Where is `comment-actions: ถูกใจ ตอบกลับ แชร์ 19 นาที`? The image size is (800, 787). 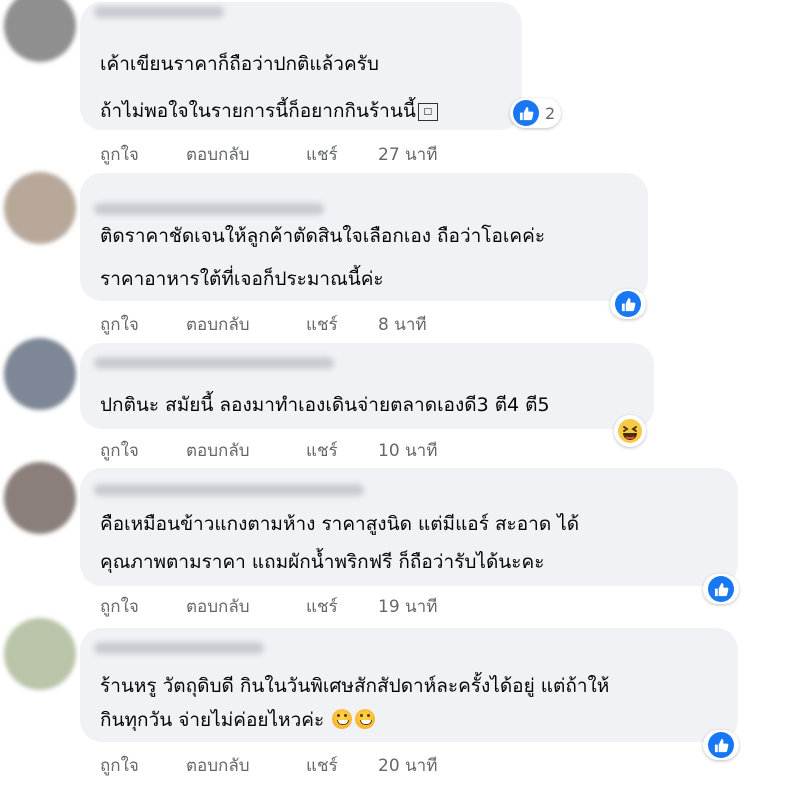 comment-actions: ถูกใจ ตอบกลับ แชร์ 19 นาที is located at coordinates (268, 606).